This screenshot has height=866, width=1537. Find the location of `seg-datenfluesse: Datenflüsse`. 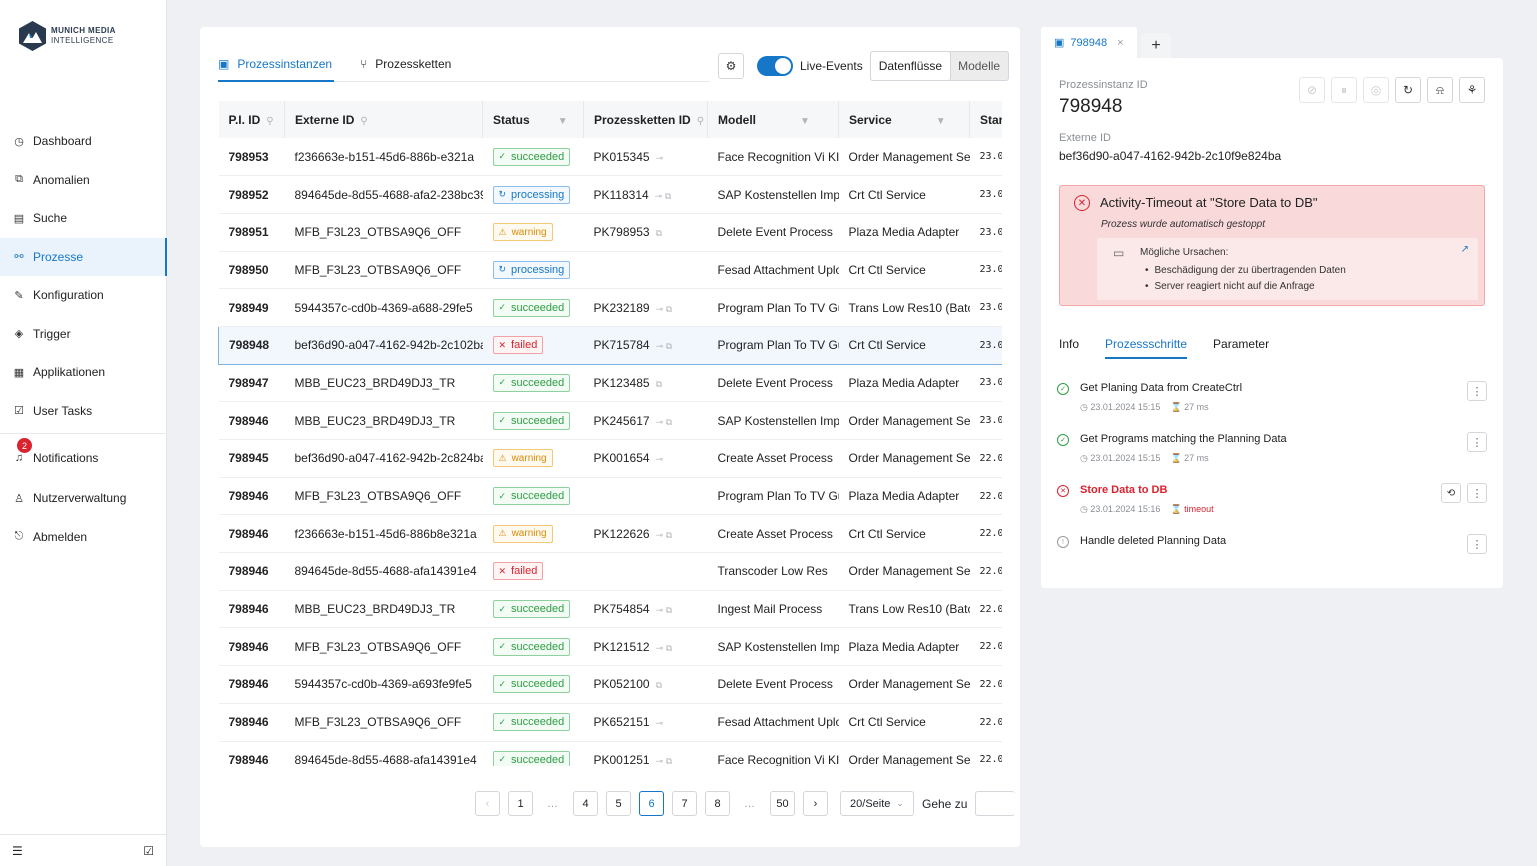

seg-datenfluesse: Datenflüsse is located at coordinates (910, 65).